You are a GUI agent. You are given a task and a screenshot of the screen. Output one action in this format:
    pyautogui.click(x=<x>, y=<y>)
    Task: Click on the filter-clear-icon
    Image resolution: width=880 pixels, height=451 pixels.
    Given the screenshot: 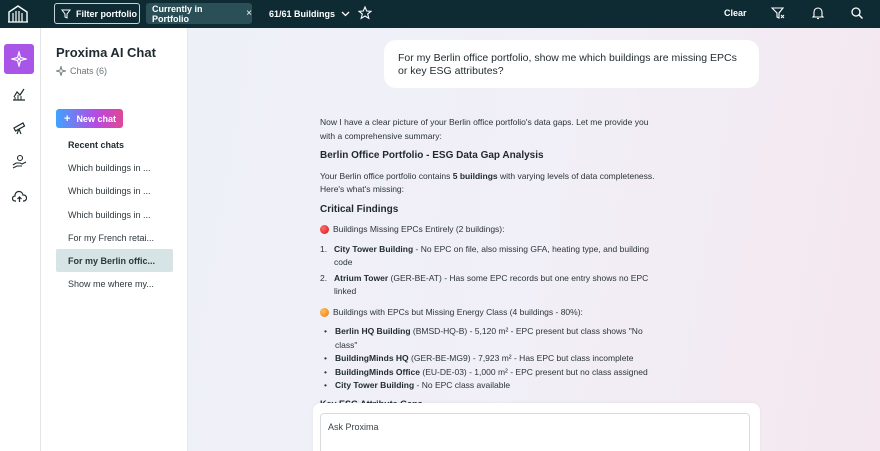 What is the action you would take?
    pyautogui.click(x=778, y=13)
    